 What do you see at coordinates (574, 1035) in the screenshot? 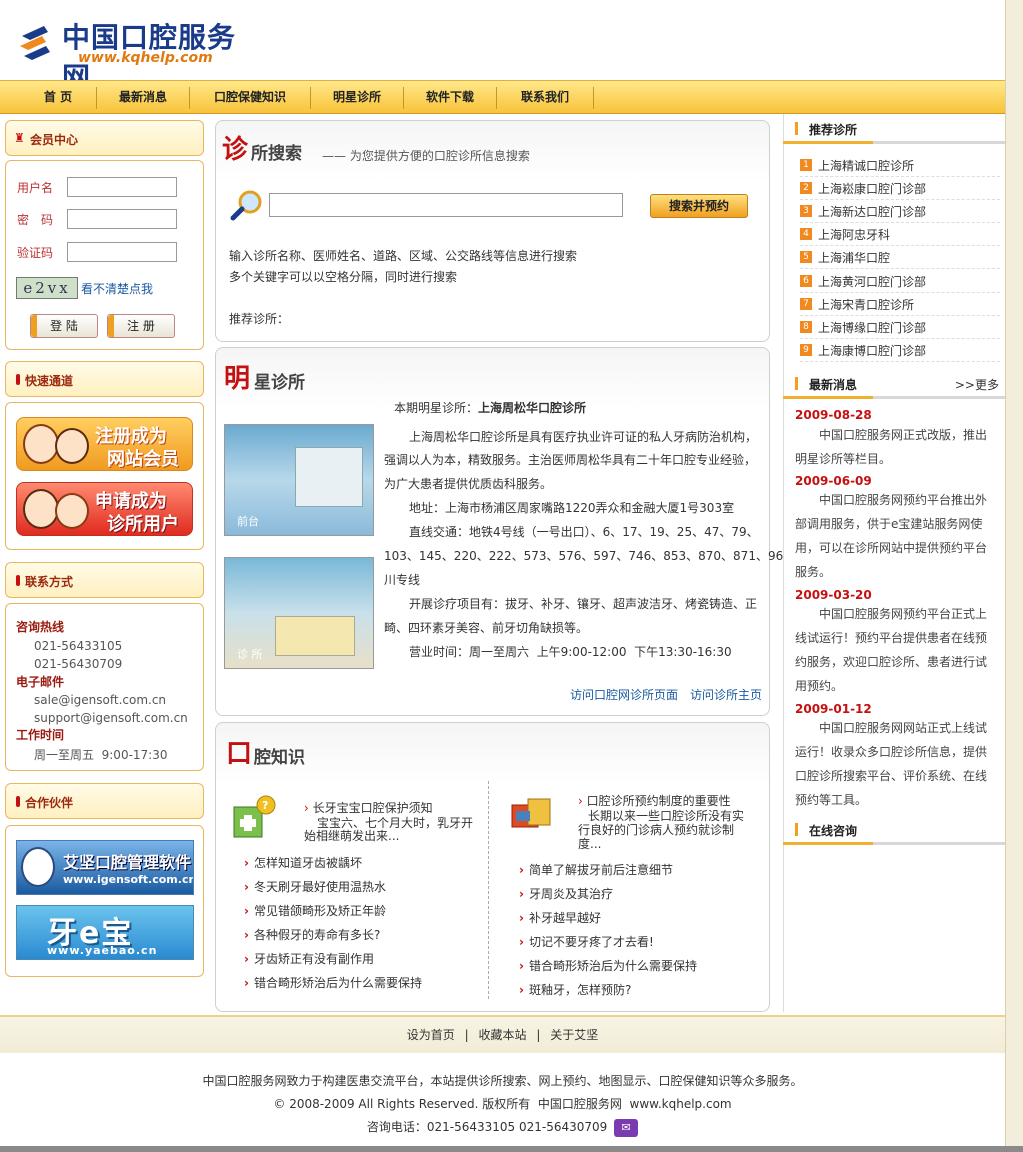
I see `about-link: 关于艾坚` at bounding box center [574, 1035].